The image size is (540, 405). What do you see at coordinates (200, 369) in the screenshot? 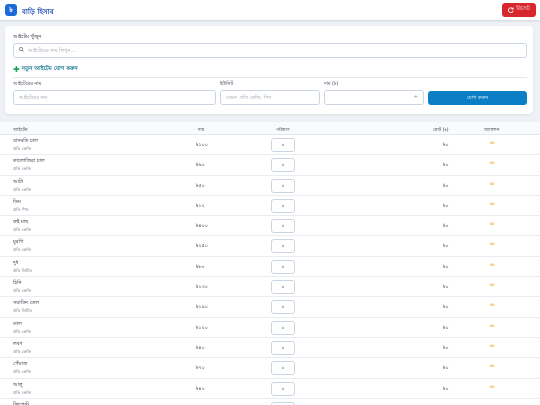
I see `item-price: ৳৭০` at bounding box center [200, 369].